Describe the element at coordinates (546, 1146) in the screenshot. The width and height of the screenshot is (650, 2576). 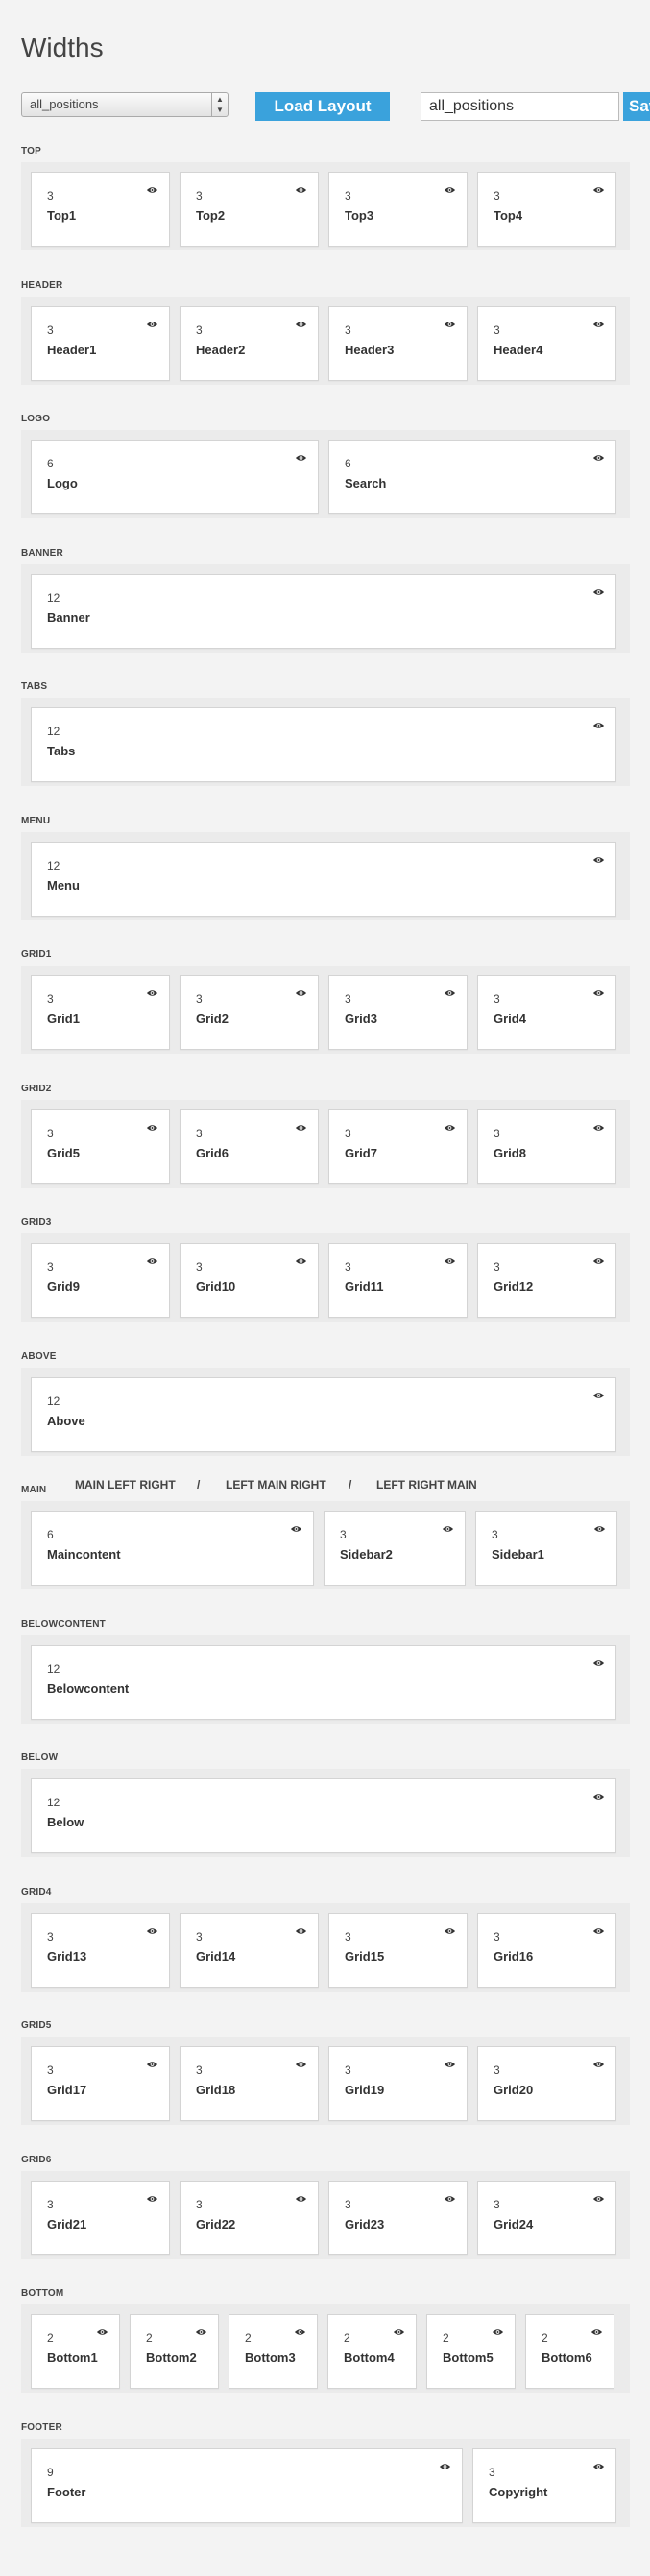
I see `position-card-grid8: 3 Grid8` at that location.